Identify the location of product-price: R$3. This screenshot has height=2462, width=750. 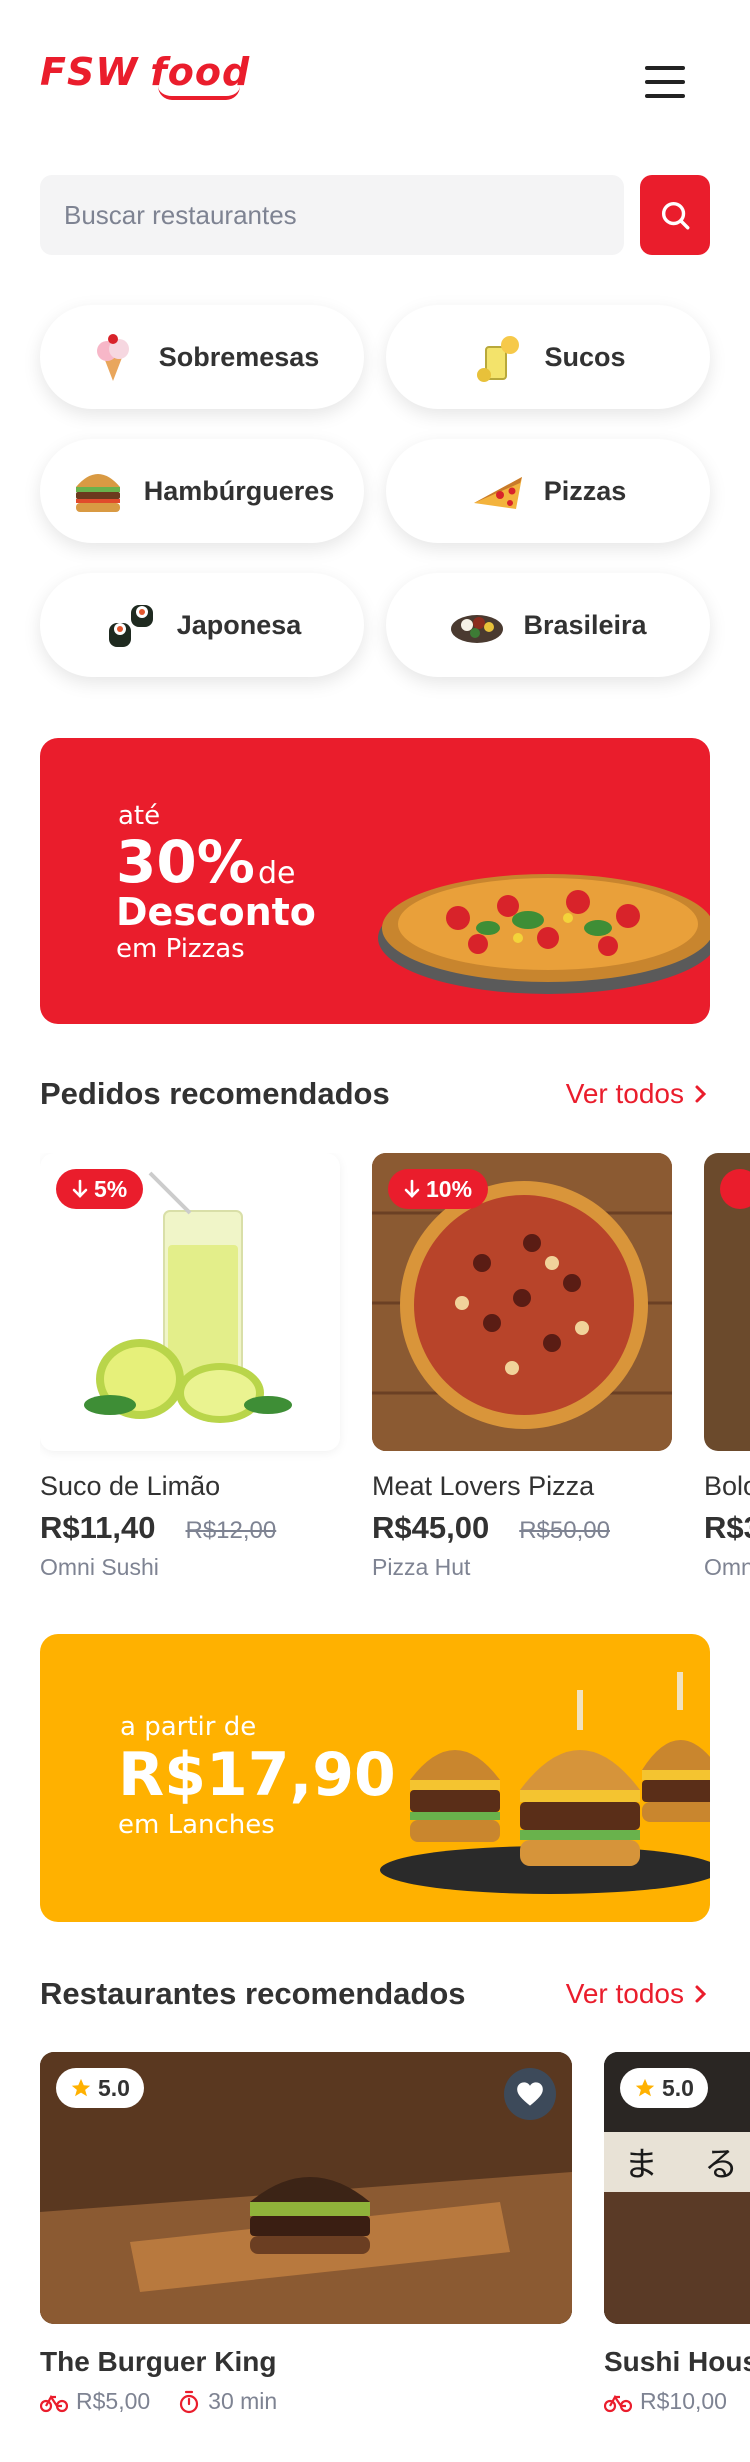
(727, 1527).